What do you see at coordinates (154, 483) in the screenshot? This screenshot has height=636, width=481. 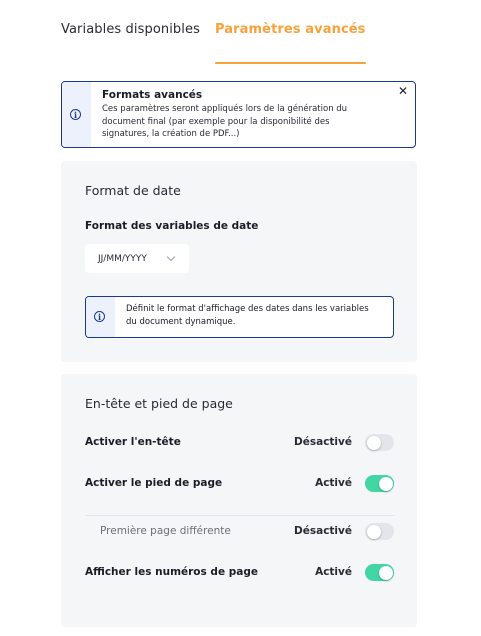 I see `enable-footer-label: Activer le pied de page` at bounding box center [154, 483].